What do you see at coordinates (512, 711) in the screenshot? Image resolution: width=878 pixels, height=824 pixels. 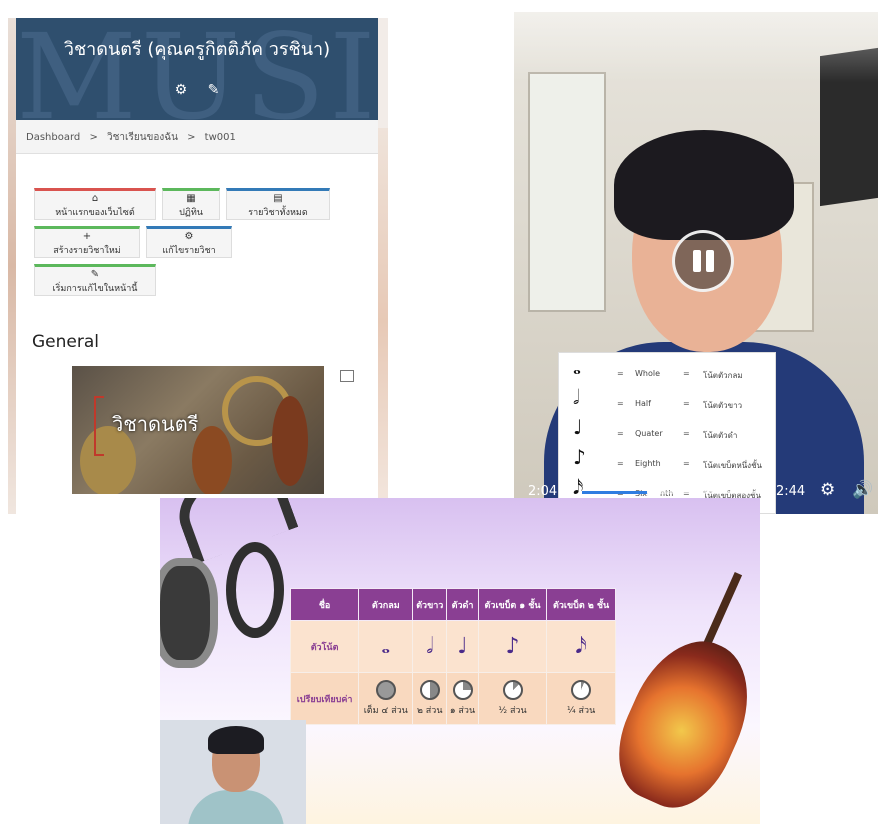 I see `value-label: ½ ส่วน` at bounding box center [512, 711].